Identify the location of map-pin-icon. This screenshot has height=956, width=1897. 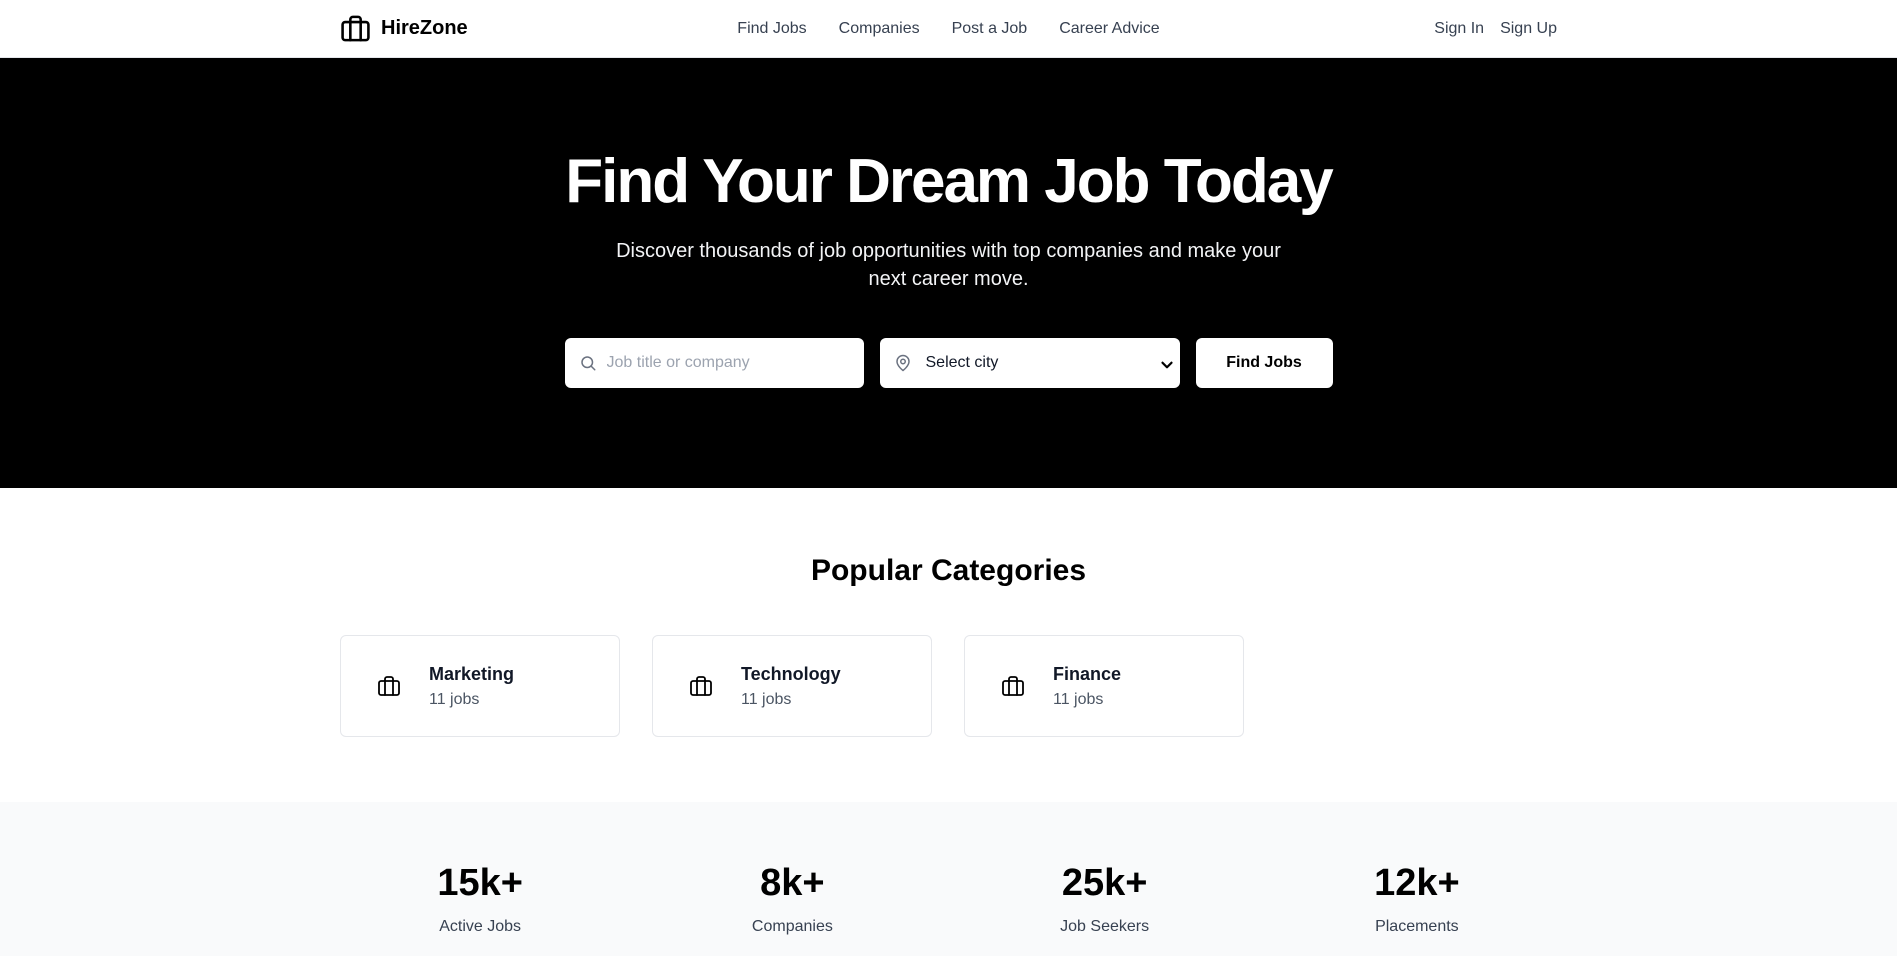
(902, 363).